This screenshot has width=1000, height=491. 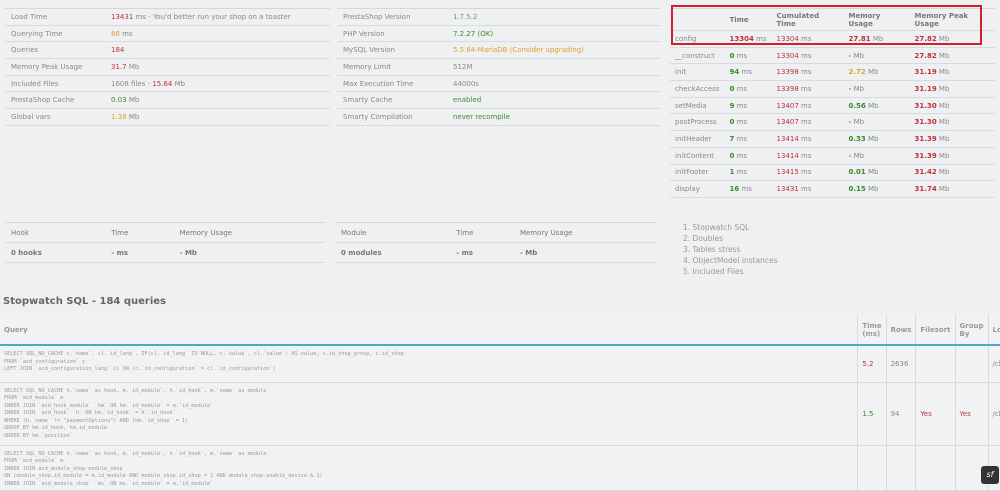 What do you see at coordinates (826, 25) in the screenshot?
I see `highlight-box` at bounding box center [826, 25].